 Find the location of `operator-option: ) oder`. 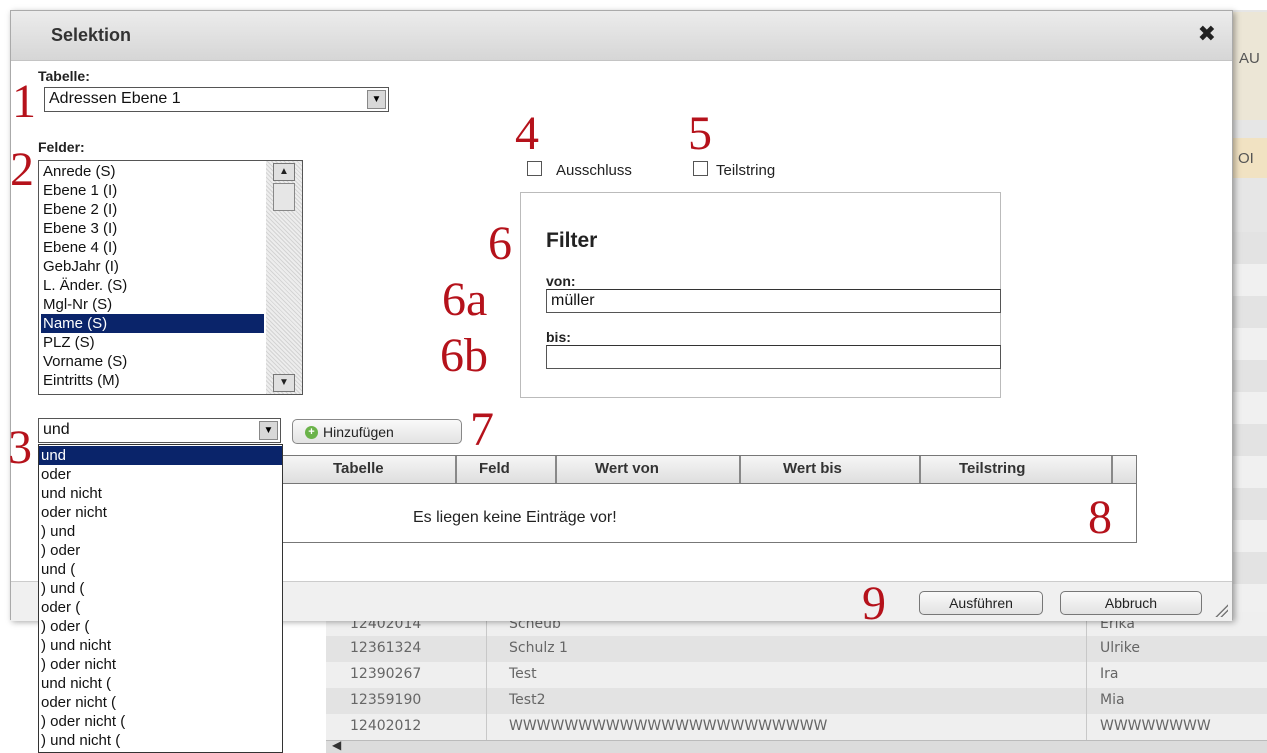

operator-option: ) oder is located at coordinates (160, 550).